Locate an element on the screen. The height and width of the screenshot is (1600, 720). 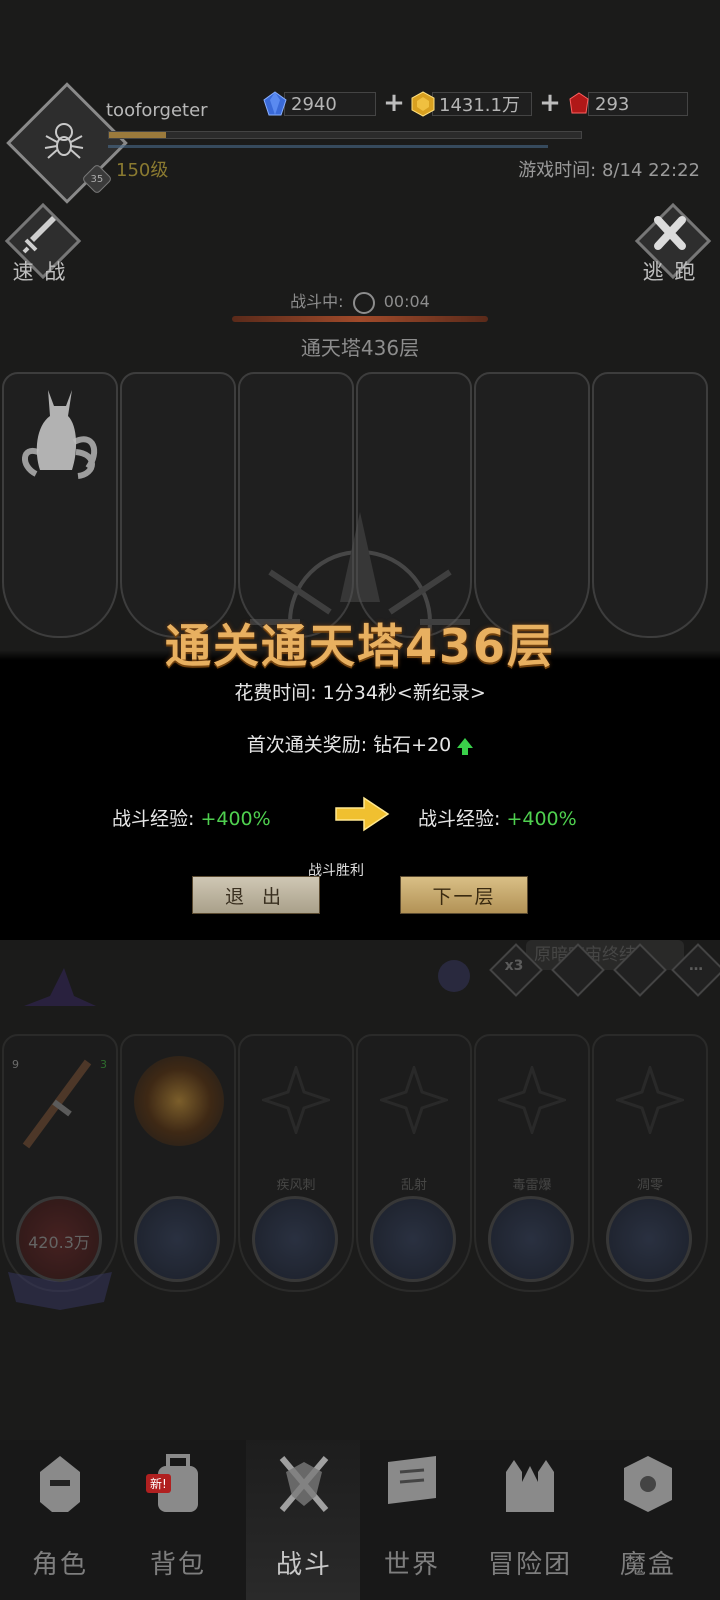
fireball-icon is located at coordinates (179, 1101).